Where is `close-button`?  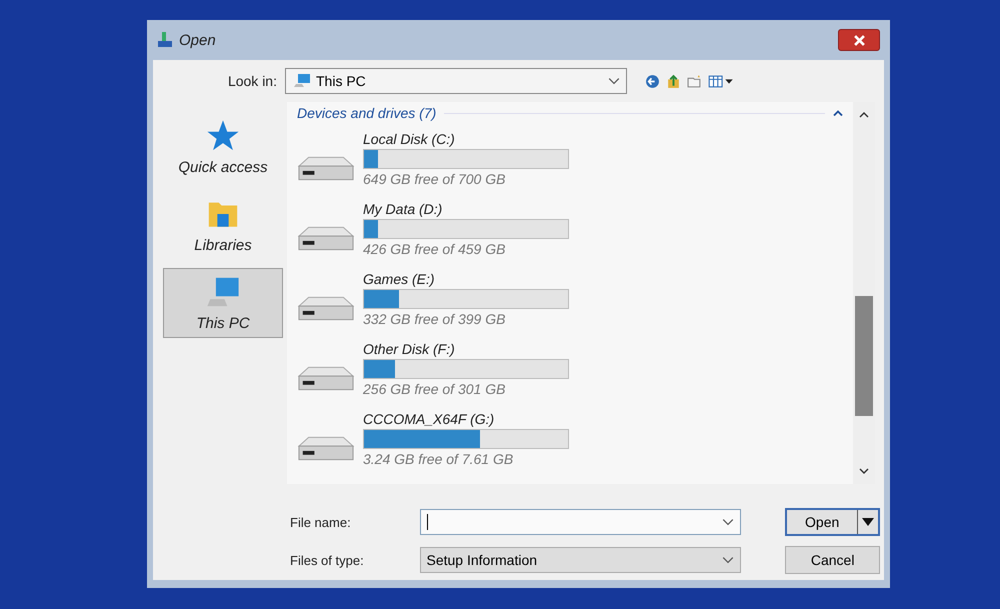 close-button is located at coordinates (859, 40).